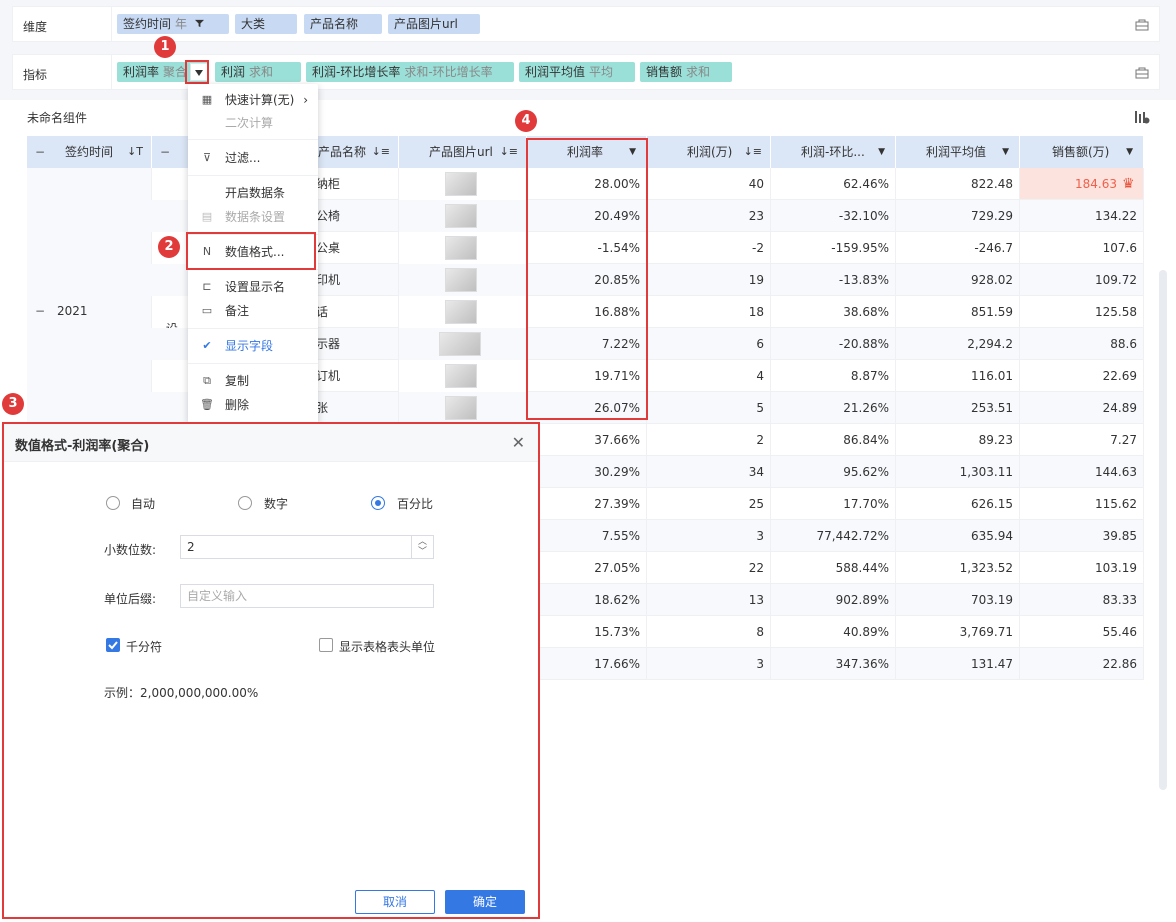 This screenshot has height=922, width=1176. Describe the element at coordinates (165, 47) in the screenshot. I see `annotation-badge-1: 1` at that location.